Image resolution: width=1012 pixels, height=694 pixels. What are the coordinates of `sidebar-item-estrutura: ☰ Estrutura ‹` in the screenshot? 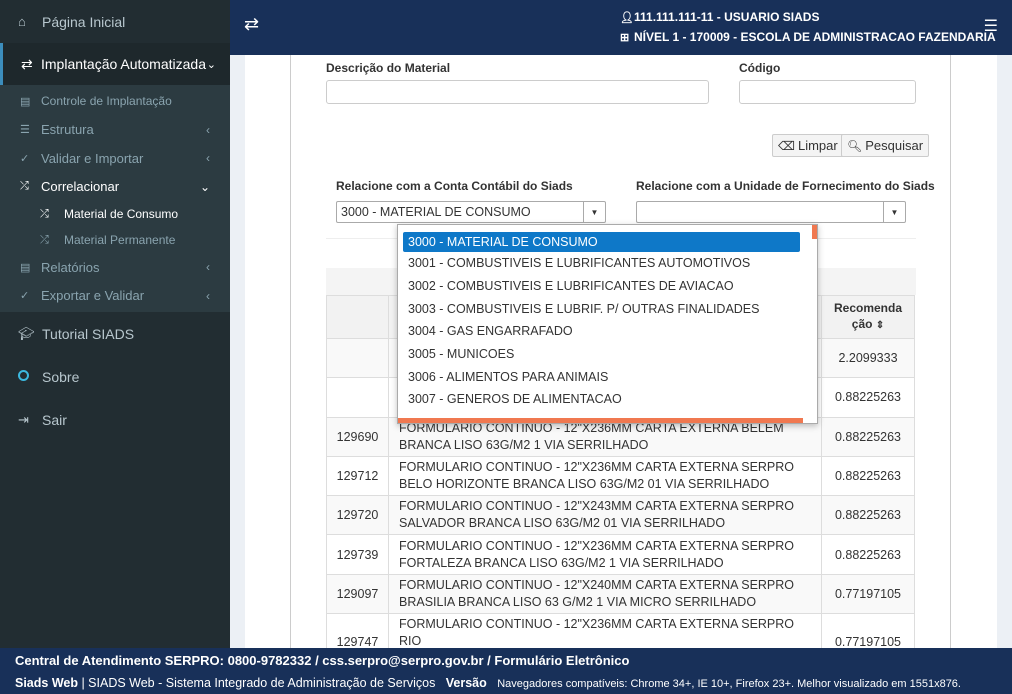 It's located at (115, 130).